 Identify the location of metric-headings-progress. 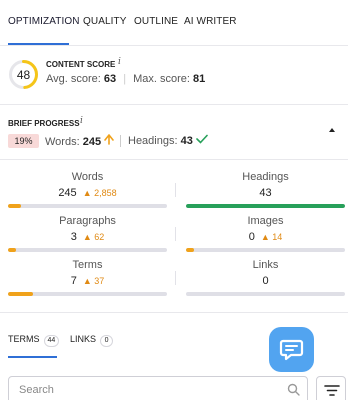
(265, 206).